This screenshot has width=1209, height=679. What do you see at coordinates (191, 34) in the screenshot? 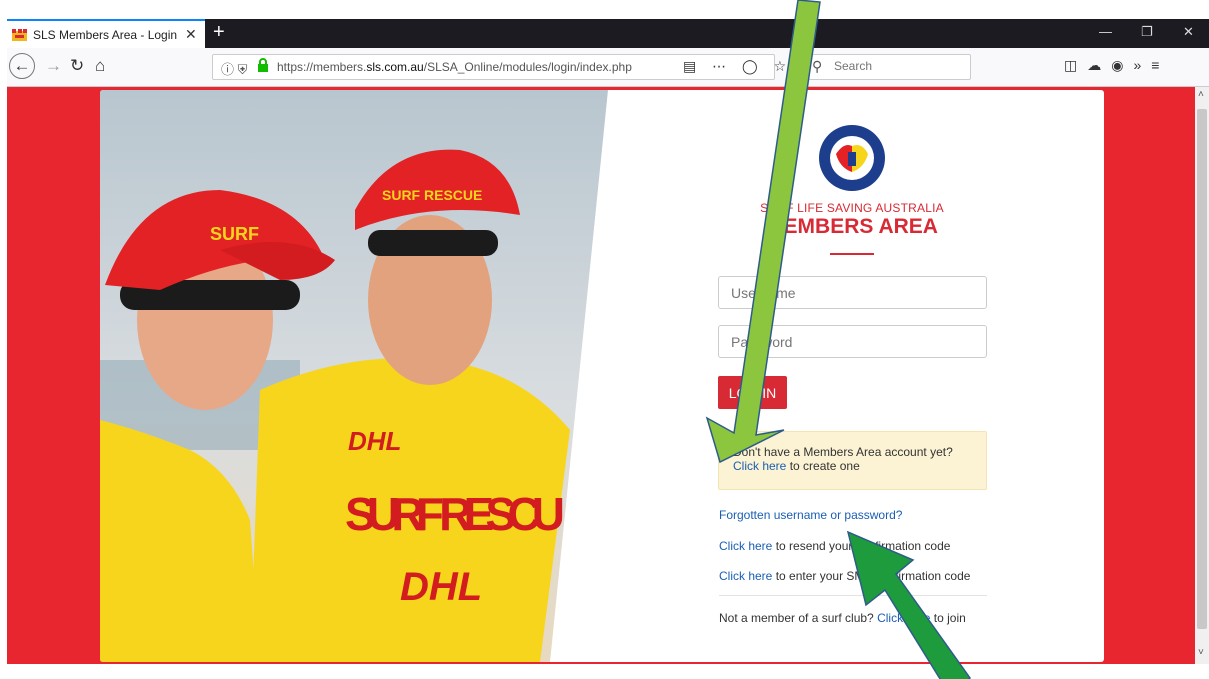
I see `tab-close-icon: ✕` at bounding box center [191, 34].